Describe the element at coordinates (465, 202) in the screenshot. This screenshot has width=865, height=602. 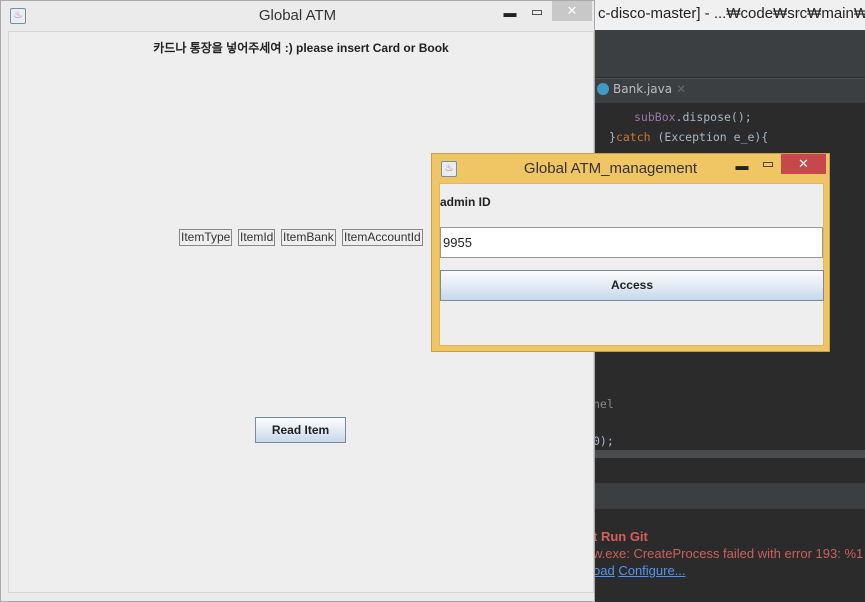
I see `admin-id-label: admin ID` at that location.